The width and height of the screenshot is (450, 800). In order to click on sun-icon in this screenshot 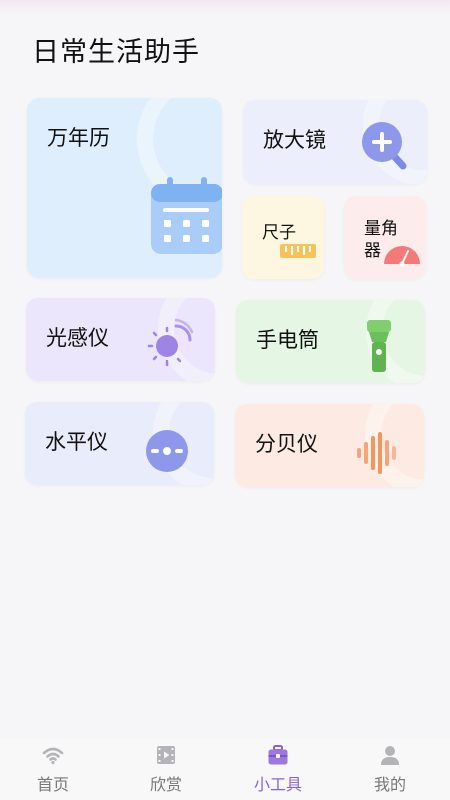, I will do `click(170, 342)`.